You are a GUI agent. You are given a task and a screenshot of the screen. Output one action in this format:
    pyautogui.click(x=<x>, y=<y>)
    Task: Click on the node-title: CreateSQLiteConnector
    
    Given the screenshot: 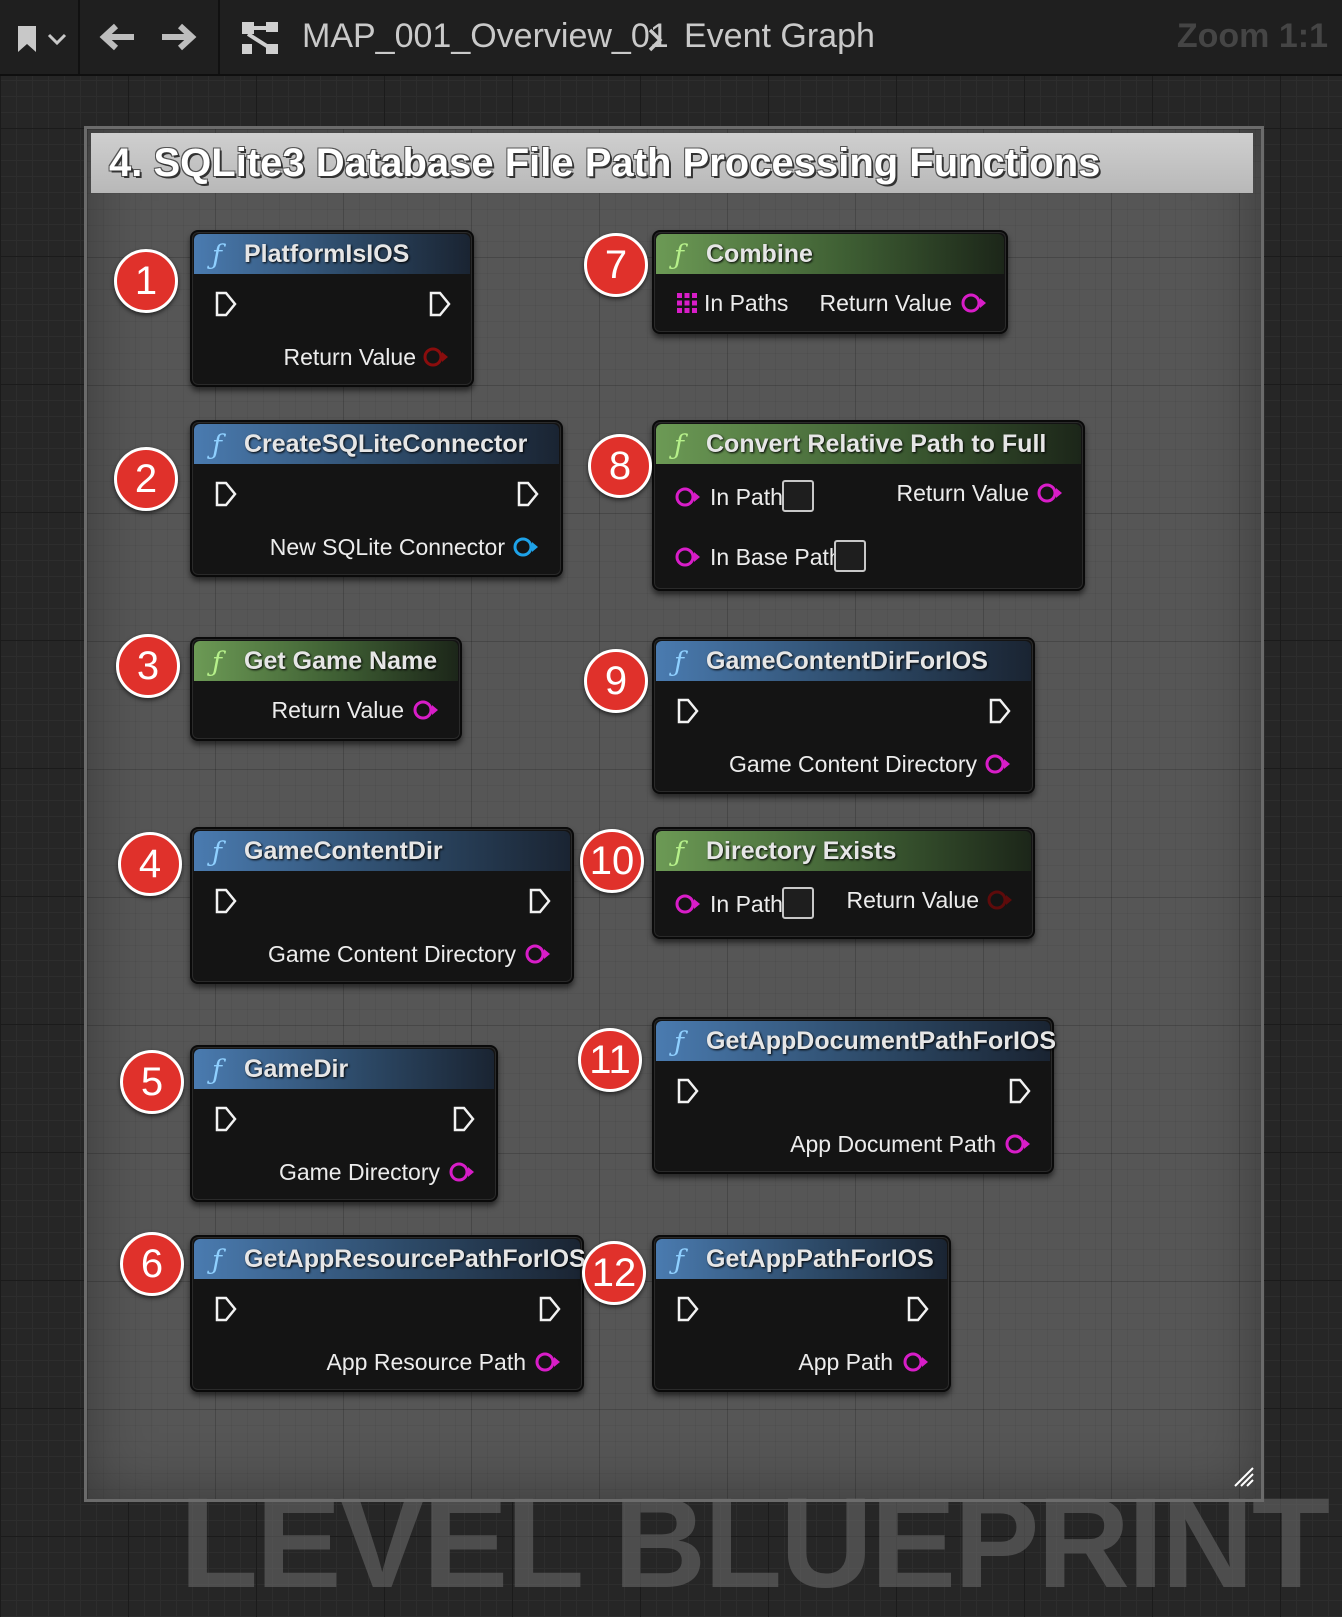 What is the action you would take?
    pyautogui.click(x=386, y=444)
    